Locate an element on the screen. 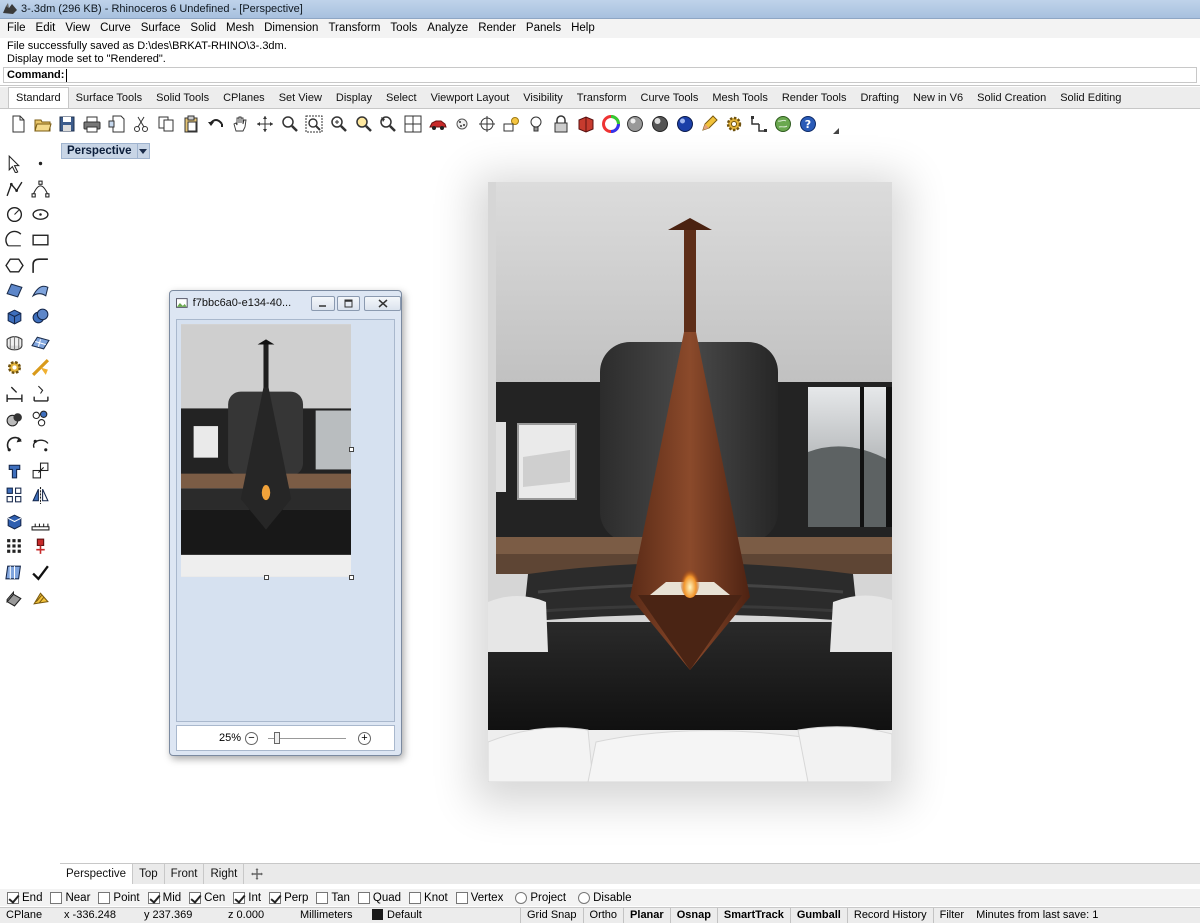  grid-snap-toggle: Grid Snap is located at coordinates (551, 915).